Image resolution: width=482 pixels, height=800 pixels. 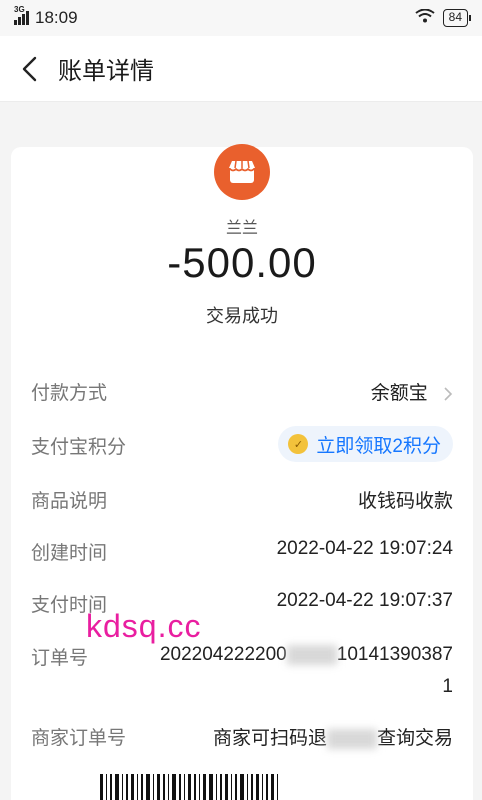 I want to click on transaction-status: 交易成功, so click(x=242, y=316).